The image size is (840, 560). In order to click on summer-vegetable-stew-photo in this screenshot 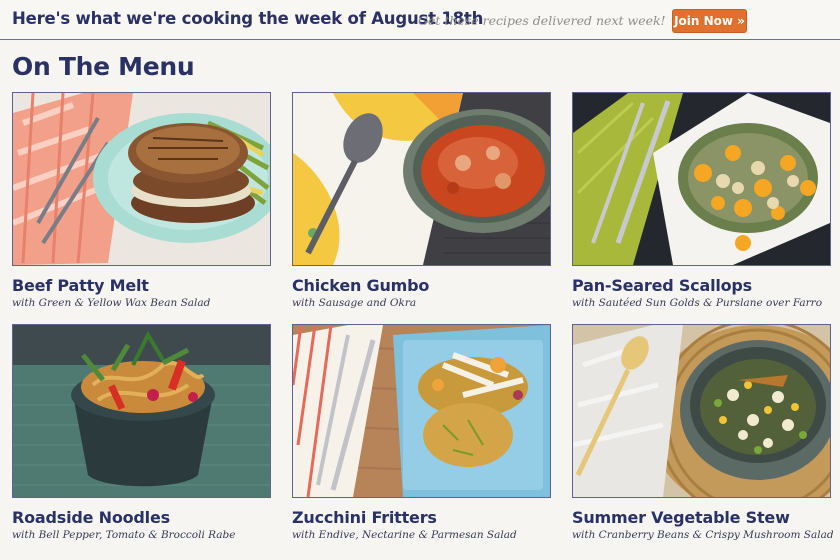, I will do `click(701, 411)`.